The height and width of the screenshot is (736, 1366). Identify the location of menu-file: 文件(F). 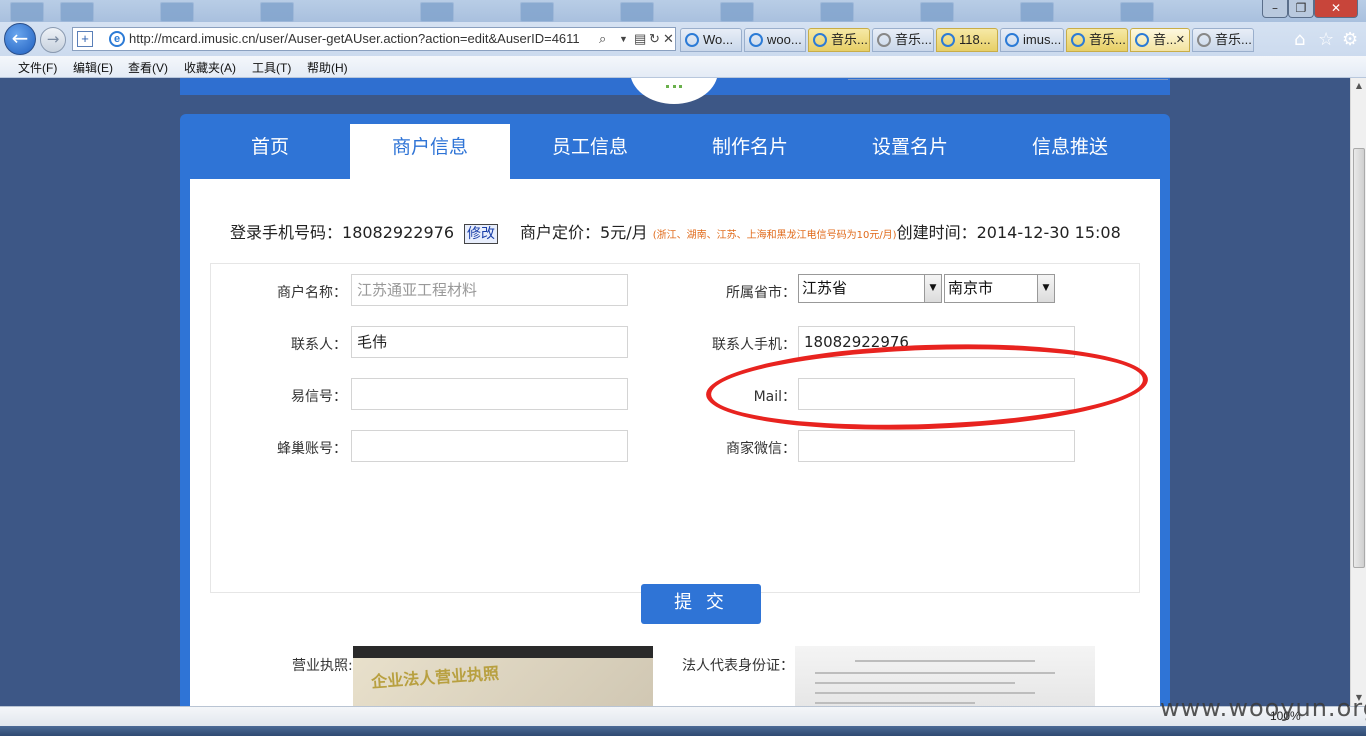
(37, 67).